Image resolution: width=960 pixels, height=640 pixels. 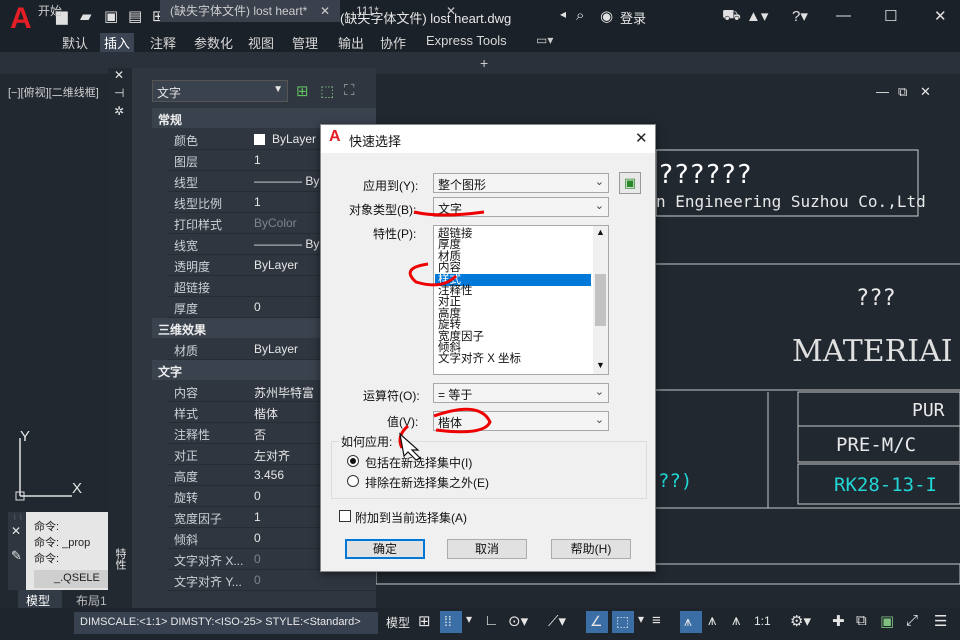 I want to click on new-tab-icon: +, so click(x=484, y=63).